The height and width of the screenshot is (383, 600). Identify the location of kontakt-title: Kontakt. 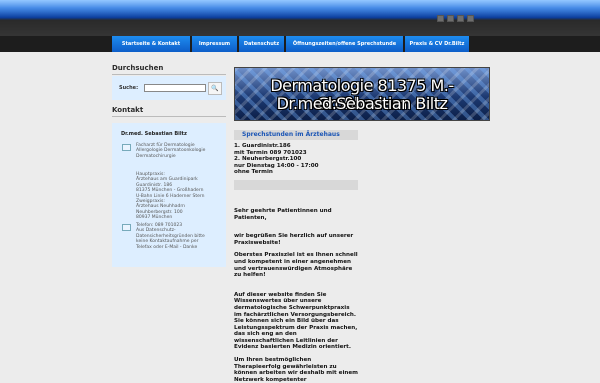
(128, 110).